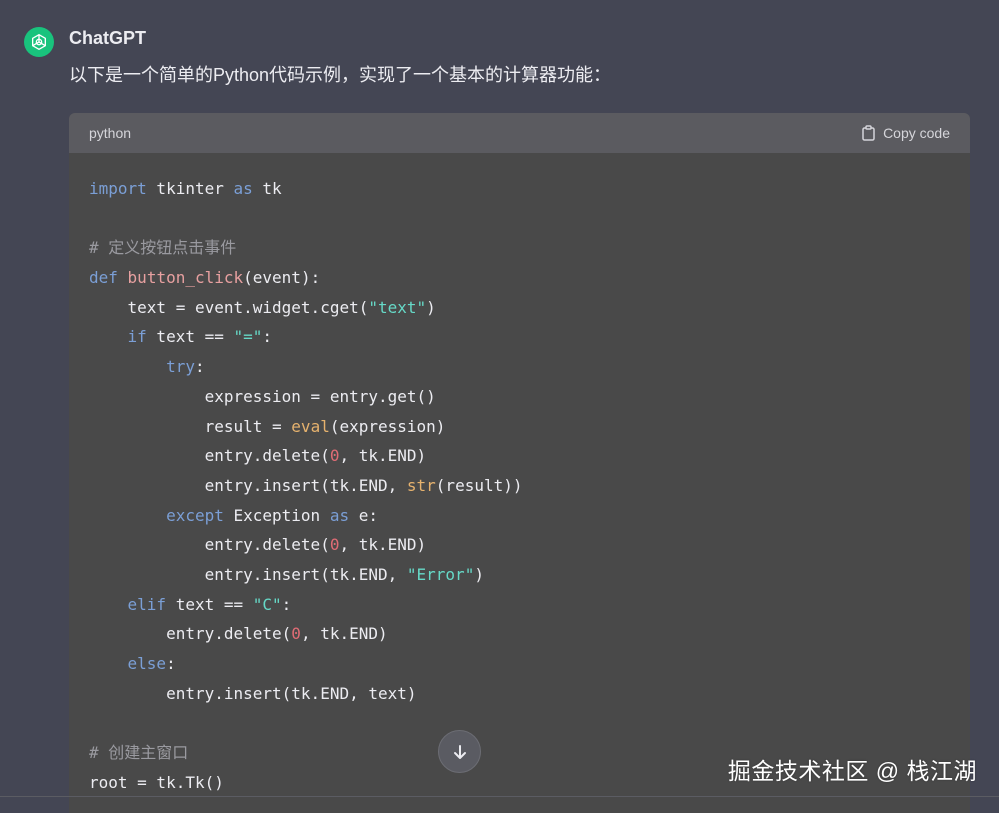 This screenshot has height=813, width=999. I want to click on code-token: try, so click(180, 367).